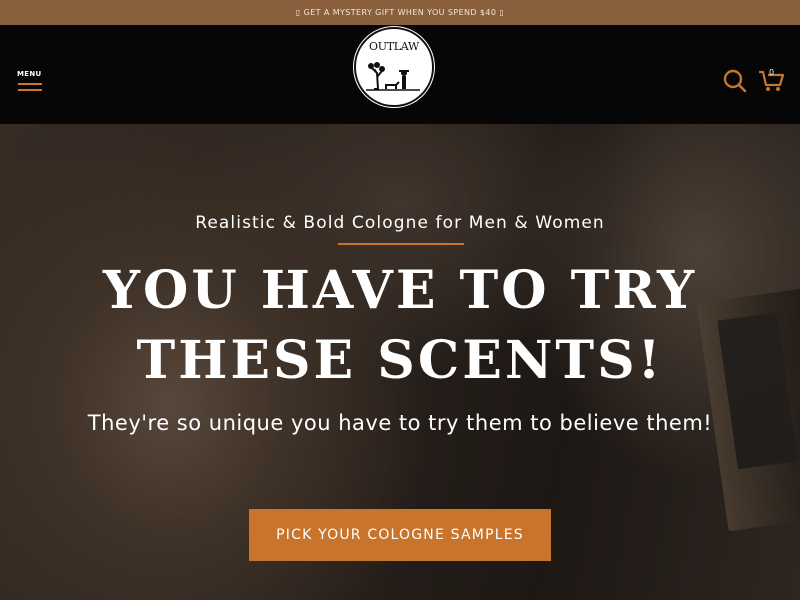 This screenshot has height=600, width=800. I want to click on search-icon, so click(735, 81).